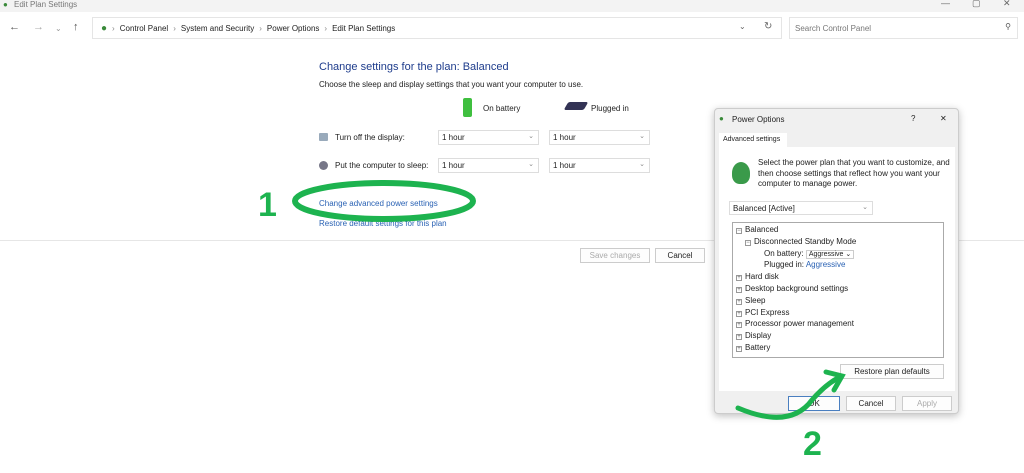 The width and height of the screenshot is (1024, 473). Describe the element at coordinates (812, 444) in the screenshot. I see `step-2-label: 2` at that location.